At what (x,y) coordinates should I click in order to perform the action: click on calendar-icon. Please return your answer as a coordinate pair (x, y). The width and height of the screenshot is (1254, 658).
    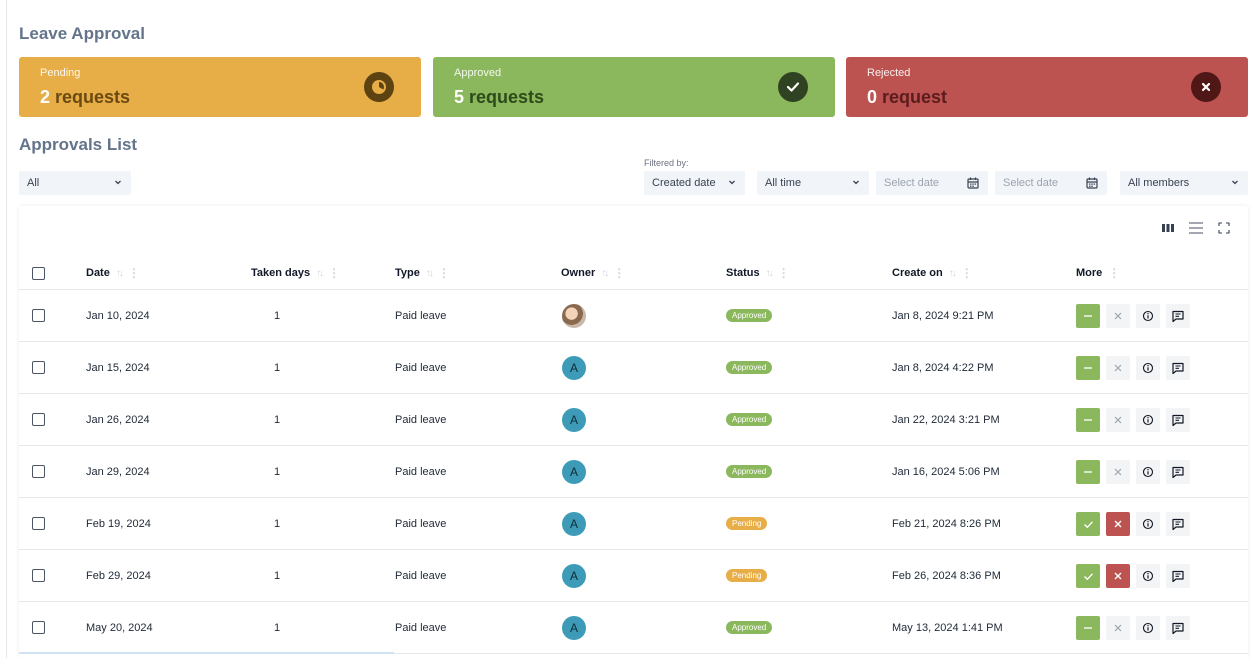
    Looking at the image, I should click on (1092, 183).